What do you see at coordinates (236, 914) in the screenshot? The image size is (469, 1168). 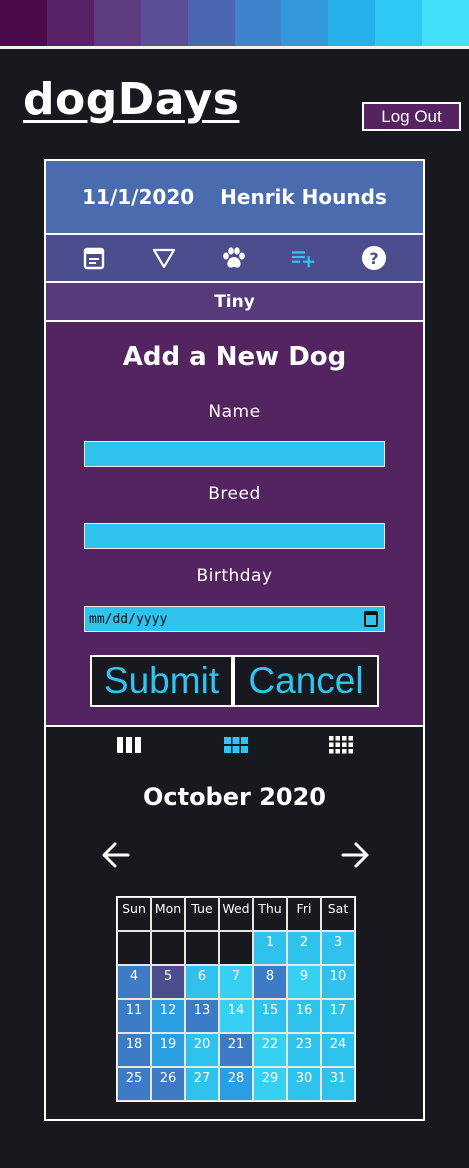 I see `weekday-header: Wed` at bounding box center [236, 914].